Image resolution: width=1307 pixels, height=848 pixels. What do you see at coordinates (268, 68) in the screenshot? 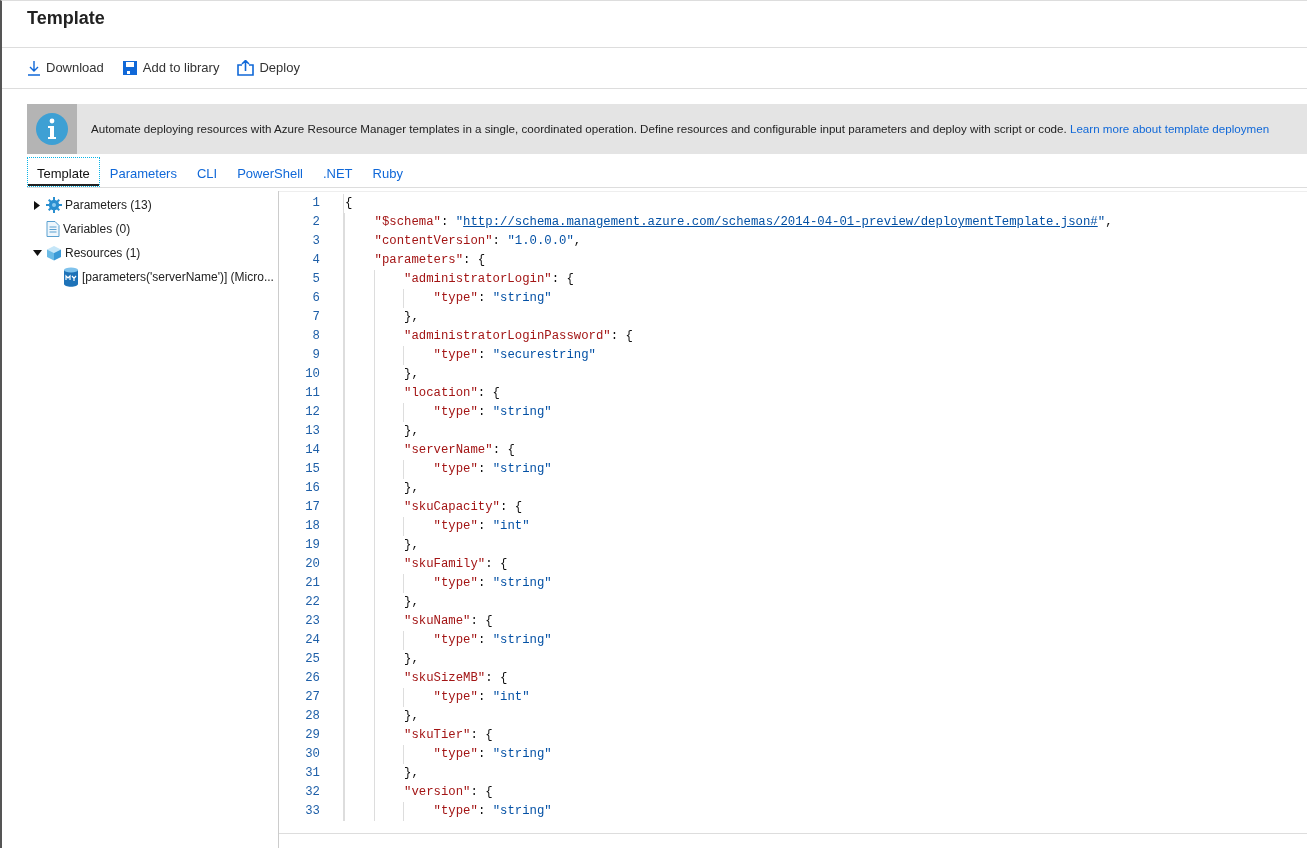
I see `deploy-button: Deploy` at bounding box center [268, 68].